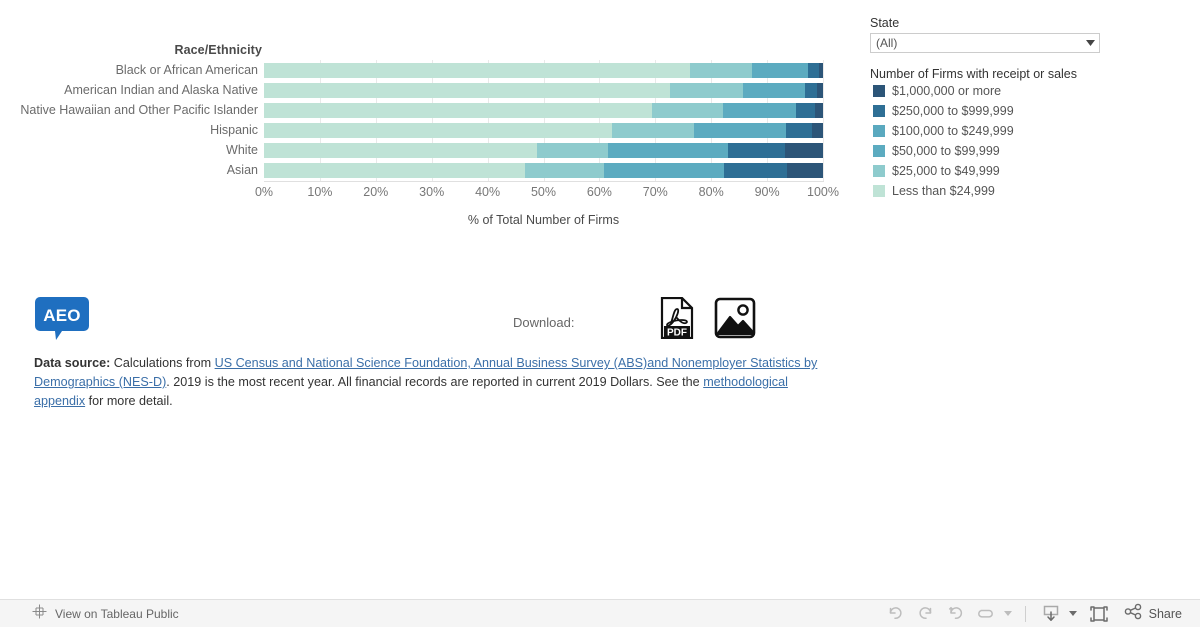 Image resolution: width=1200 pixels, height=627 pixels. What do you see at coordinates (1165, 613) in the screenshot?
I see `share-label: Share` at bounding box center [1165, 613].